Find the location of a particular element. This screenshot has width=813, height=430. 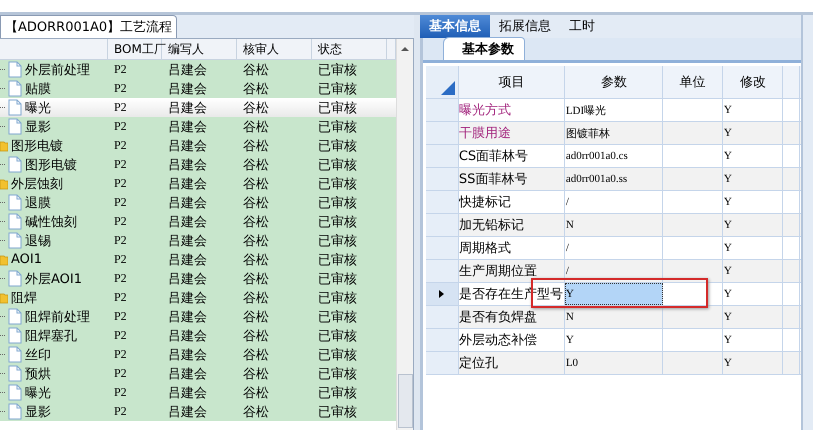

tree-item-label: 退锡 is located at coordinates (38, 241).